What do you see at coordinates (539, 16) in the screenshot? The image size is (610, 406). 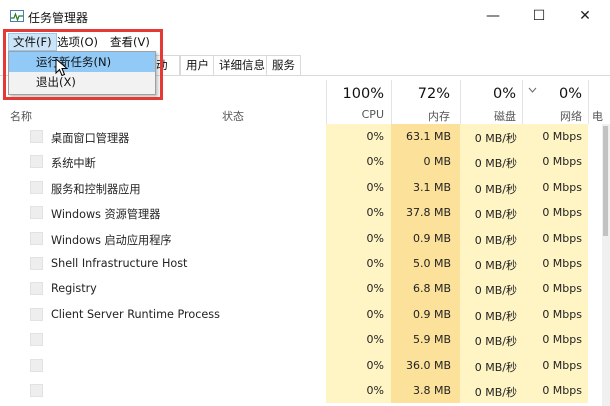 I see `maximize-button: ☐` at bounding box center [539, 16].